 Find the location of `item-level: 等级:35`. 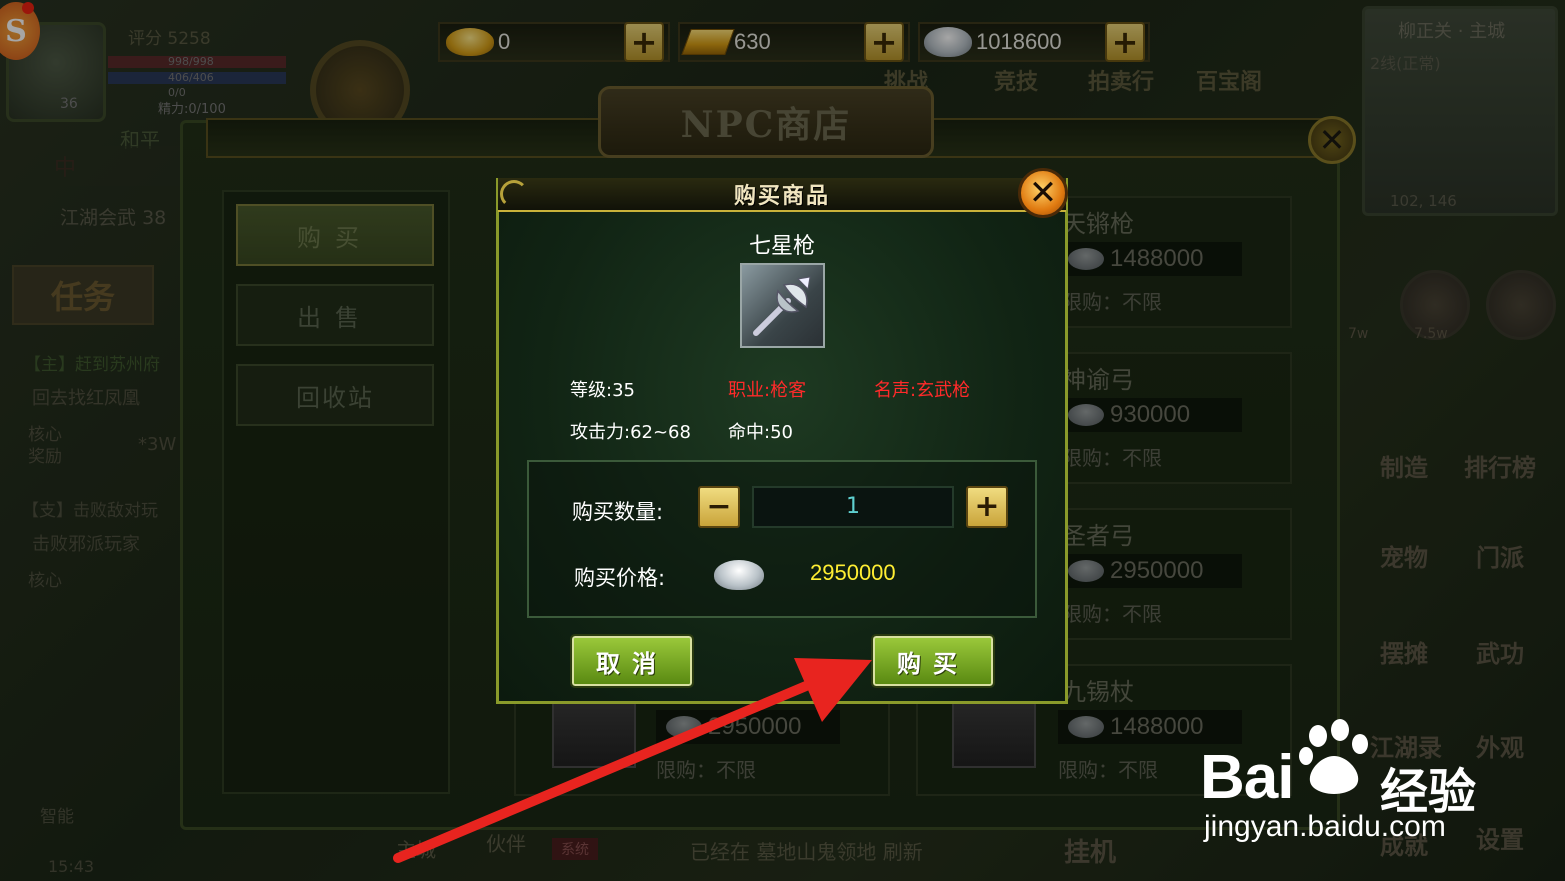

item-level: 等级:35 is located at coordinates (602, 390).